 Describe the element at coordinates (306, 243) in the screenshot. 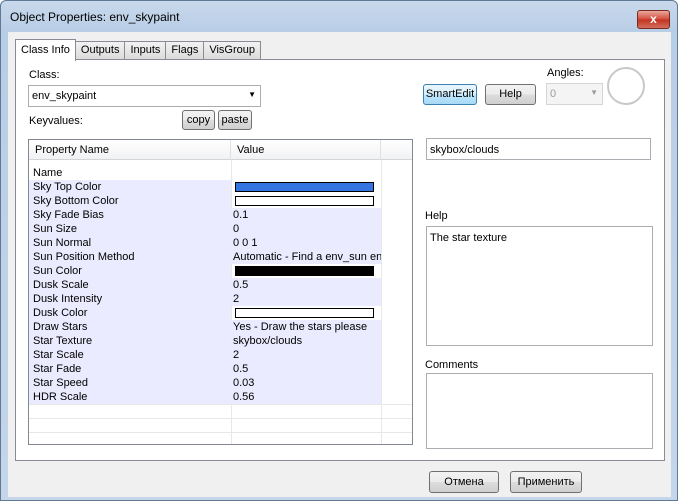

I see `property-value-cell: 0 0 1` at that location.